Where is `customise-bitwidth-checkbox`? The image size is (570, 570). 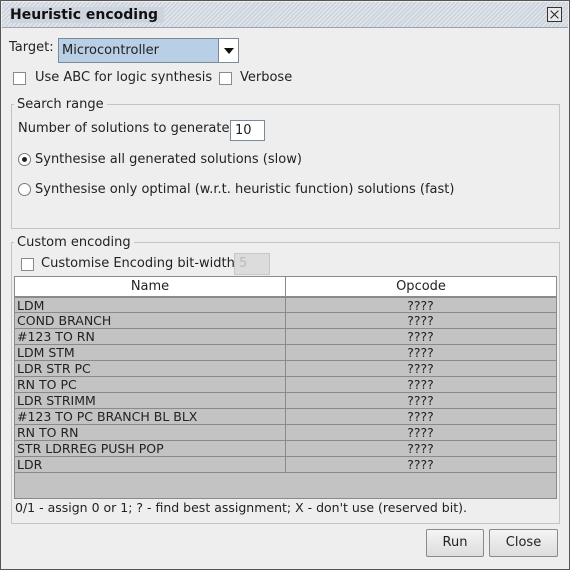
customise-bitwidth-checkbox is located at coordinates (27, 264).